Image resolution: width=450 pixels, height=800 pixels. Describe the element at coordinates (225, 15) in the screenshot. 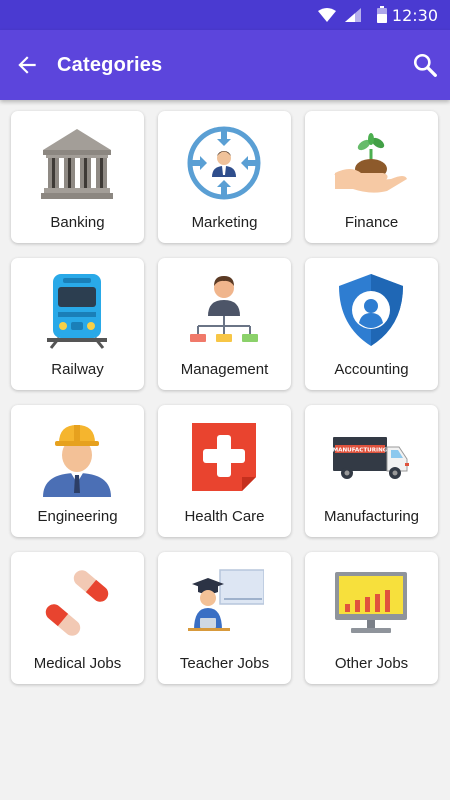

I see `status-bar: 12:30` at that location.